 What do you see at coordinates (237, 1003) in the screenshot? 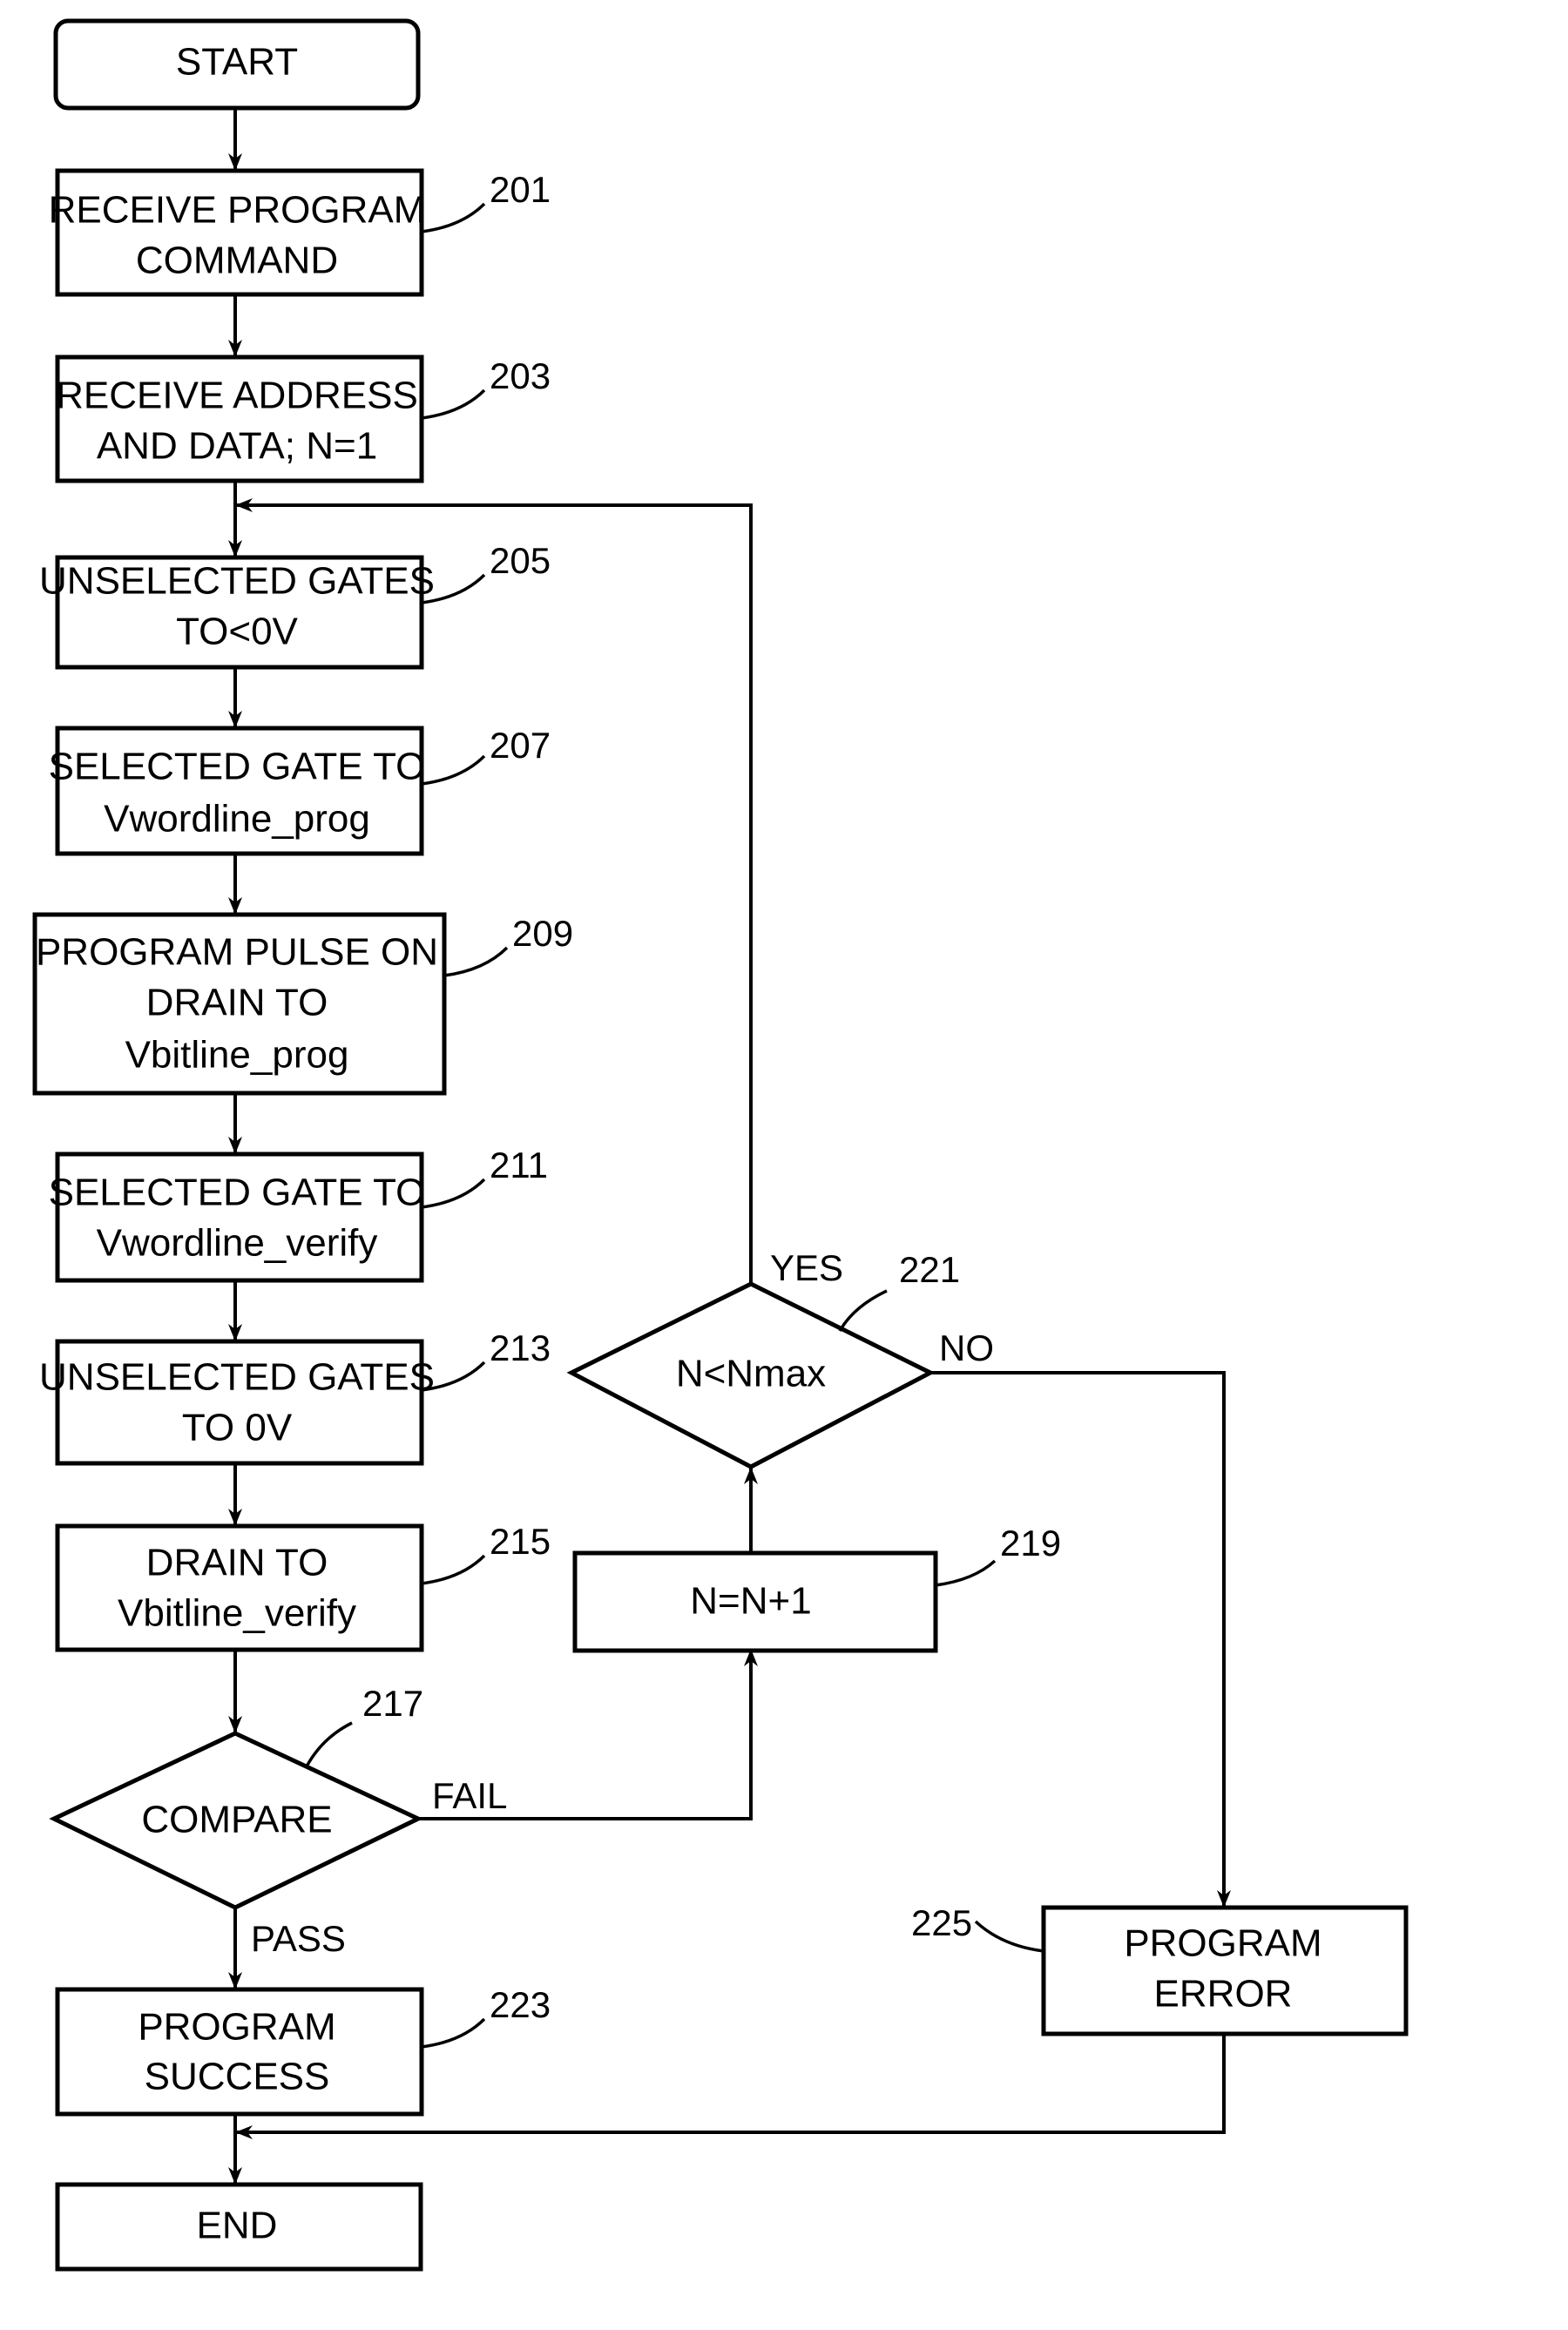
I see `node-label-line2: DRAIN TO` at bounding box center [237, 1003].